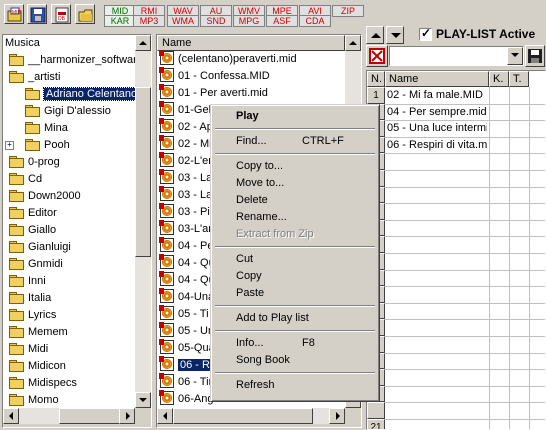 The image size is (546, 430). What do you see at coordinates (251, 93) in the screenshot?
I see `file-row: 01 - Per averti.mid` at bounding box center [251, 93].